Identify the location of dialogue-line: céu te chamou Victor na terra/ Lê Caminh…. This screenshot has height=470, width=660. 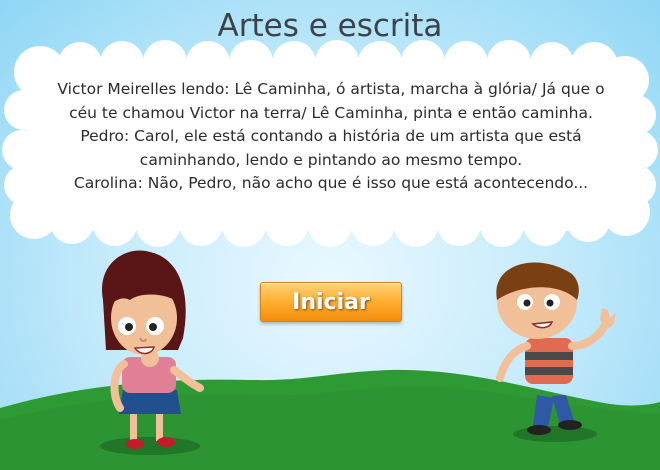
(331, 112).